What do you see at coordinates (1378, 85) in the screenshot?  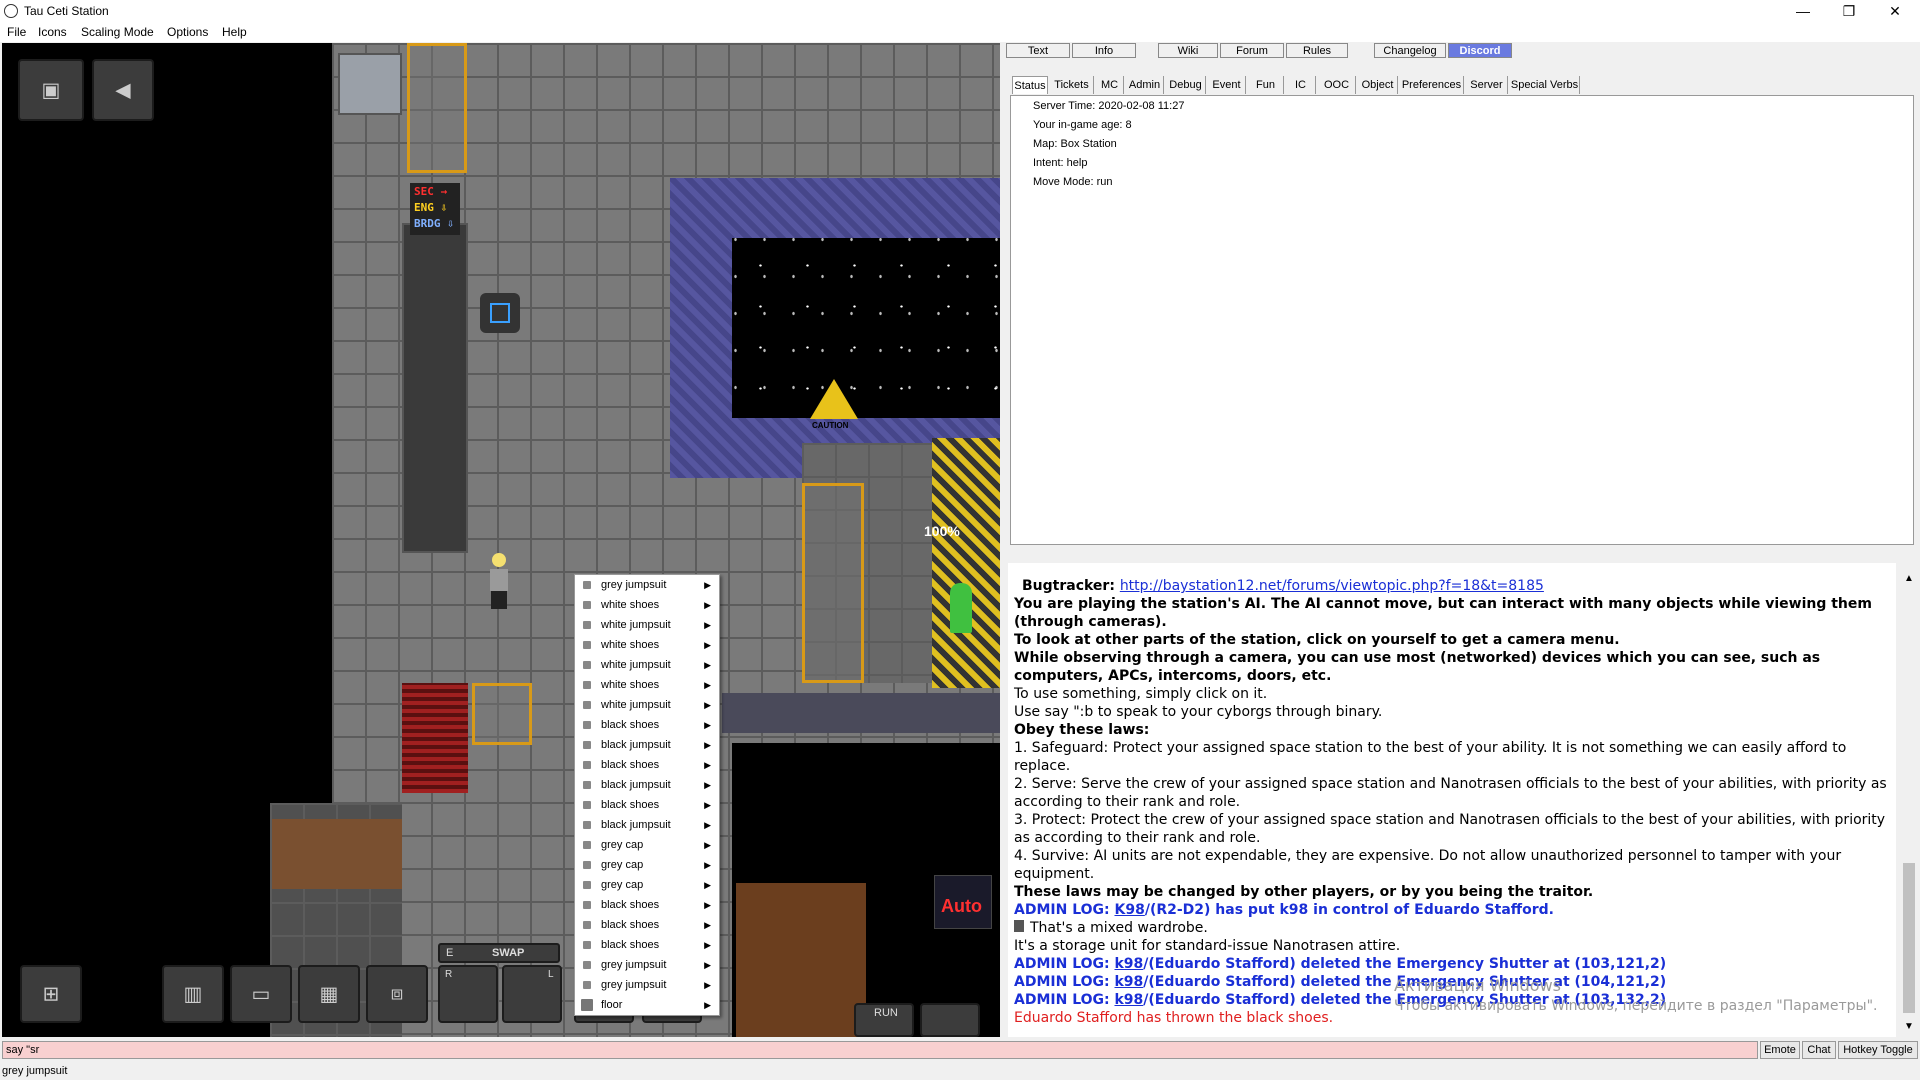 I see `tab-object: Object` at bounding box center [1378, 85].